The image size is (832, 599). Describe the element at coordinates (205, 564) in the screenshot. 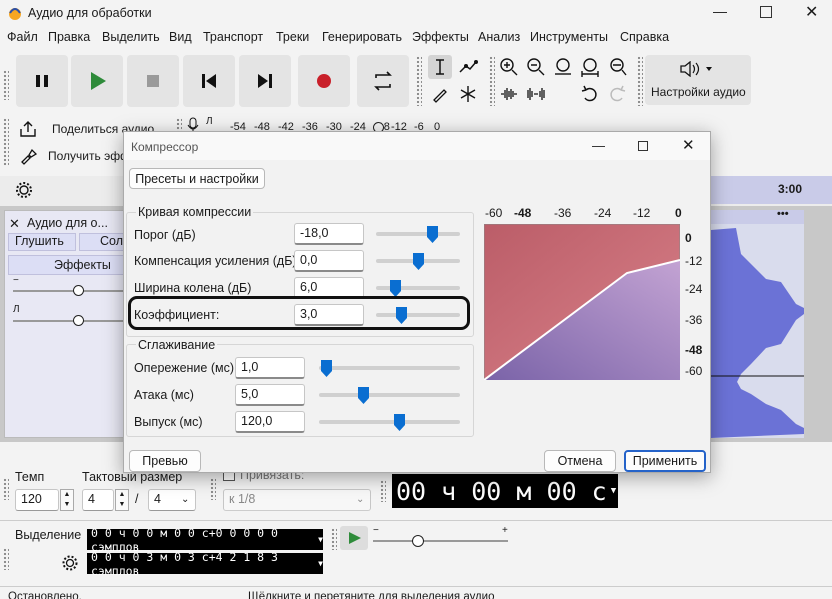

I see `selection-end-display: 0 0 ч 0 3 м 0 3 с+4 2 1 8 3 сэмплов ▼` at that location.